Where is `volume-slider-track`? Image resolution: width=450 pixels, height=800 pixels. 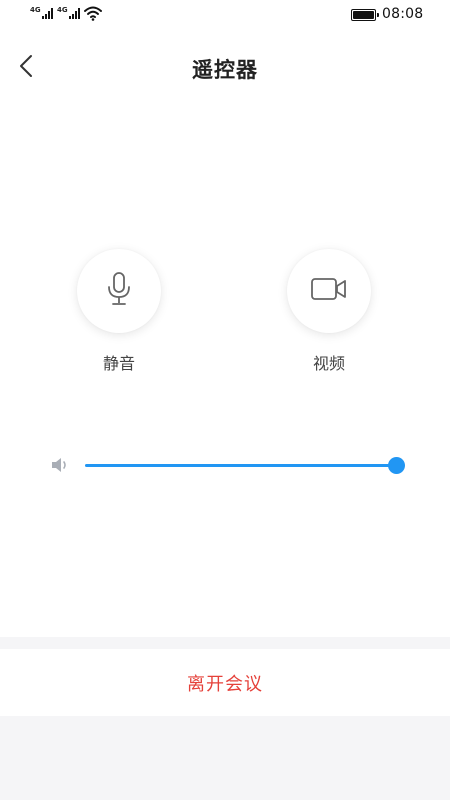 volume-slider-track is located at coordinates (240, 465).